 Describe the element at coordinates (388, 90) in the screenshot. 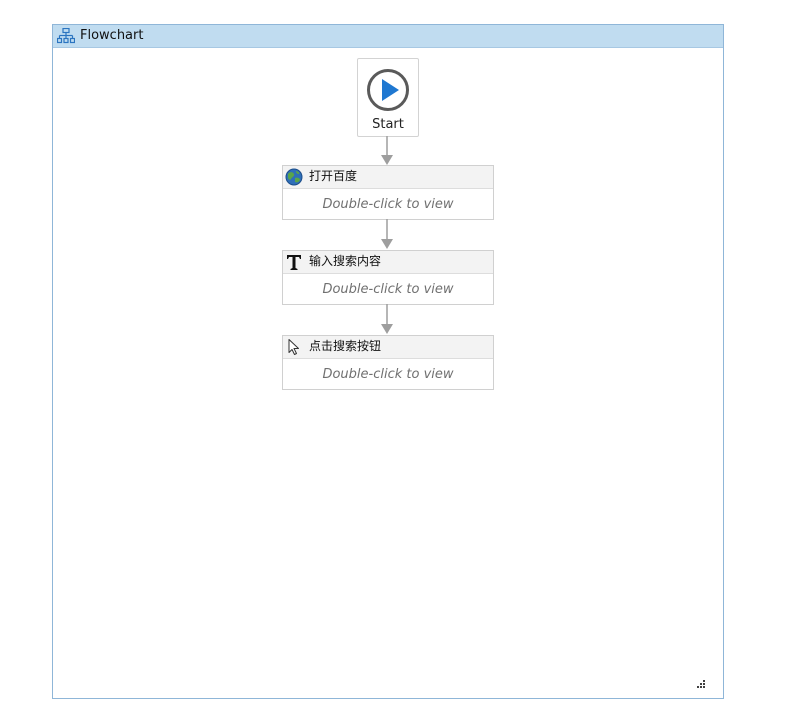

I see `play-circle-icon` at that location.